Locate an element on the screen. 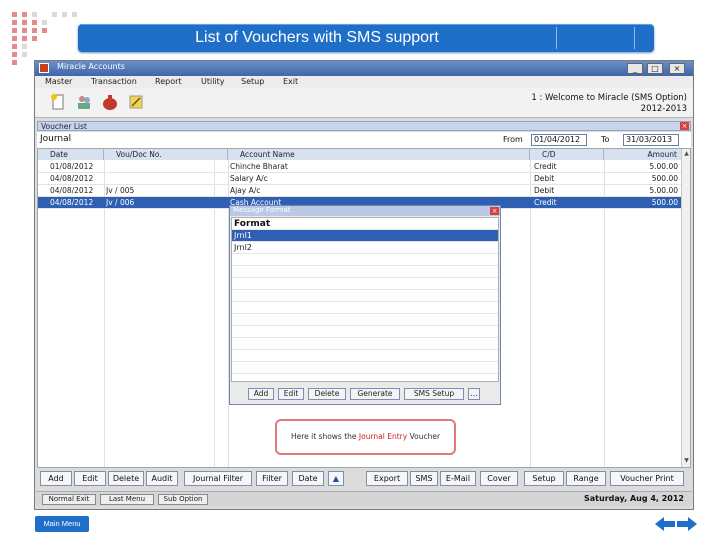 The image size is (720, 540). format-delete-button: Delete is located at coordinates (327, 394).